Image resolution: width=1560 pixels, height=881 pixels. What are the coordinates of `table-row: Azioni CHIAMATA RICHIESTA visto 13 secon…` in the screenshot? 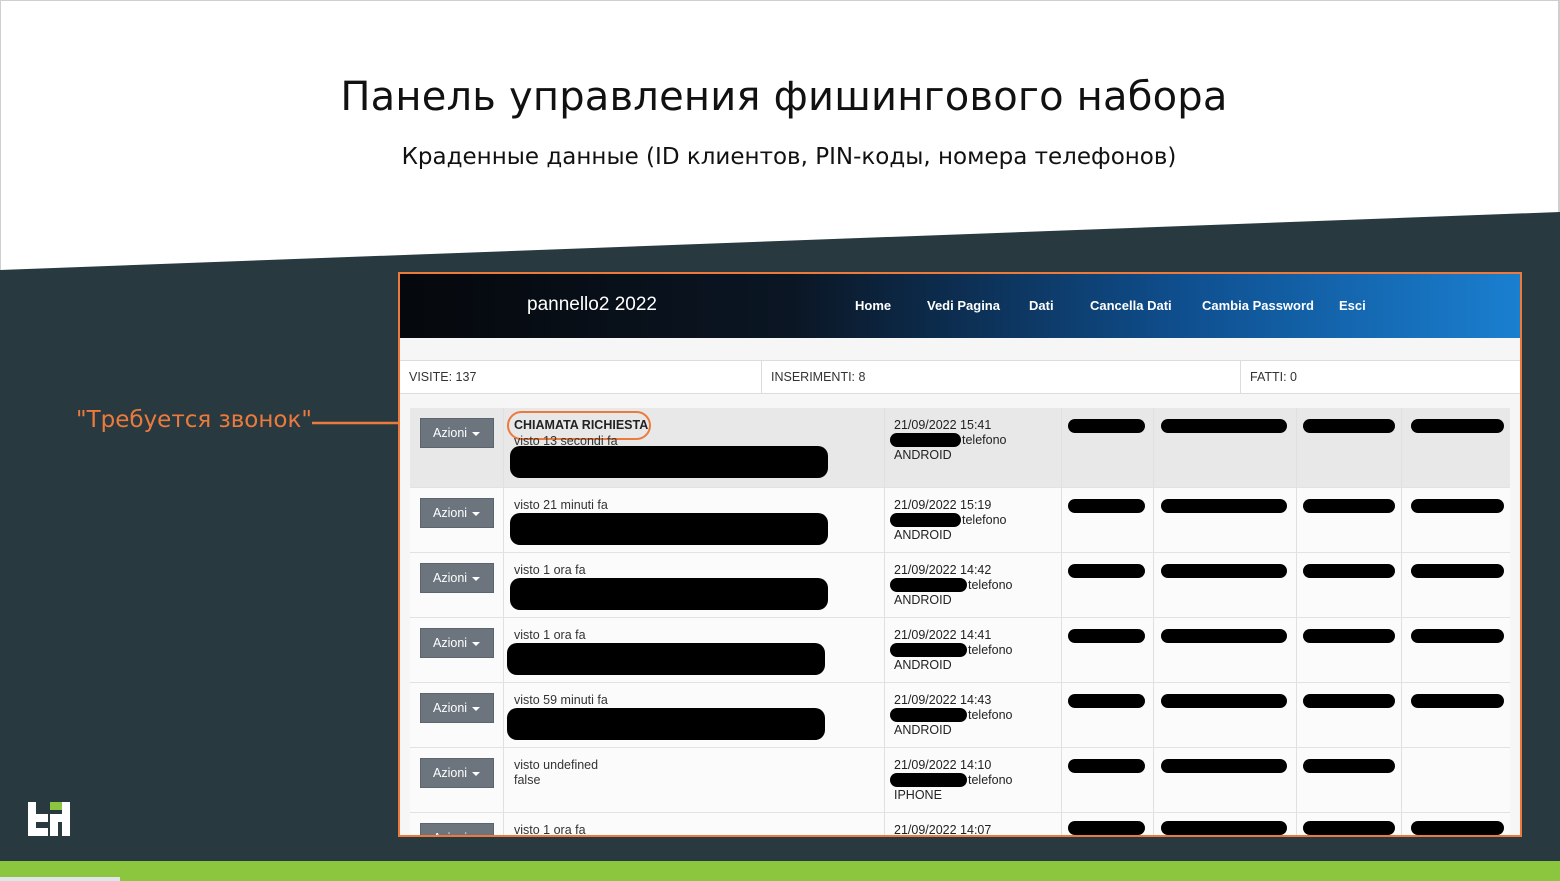 It's located at (960, 448).